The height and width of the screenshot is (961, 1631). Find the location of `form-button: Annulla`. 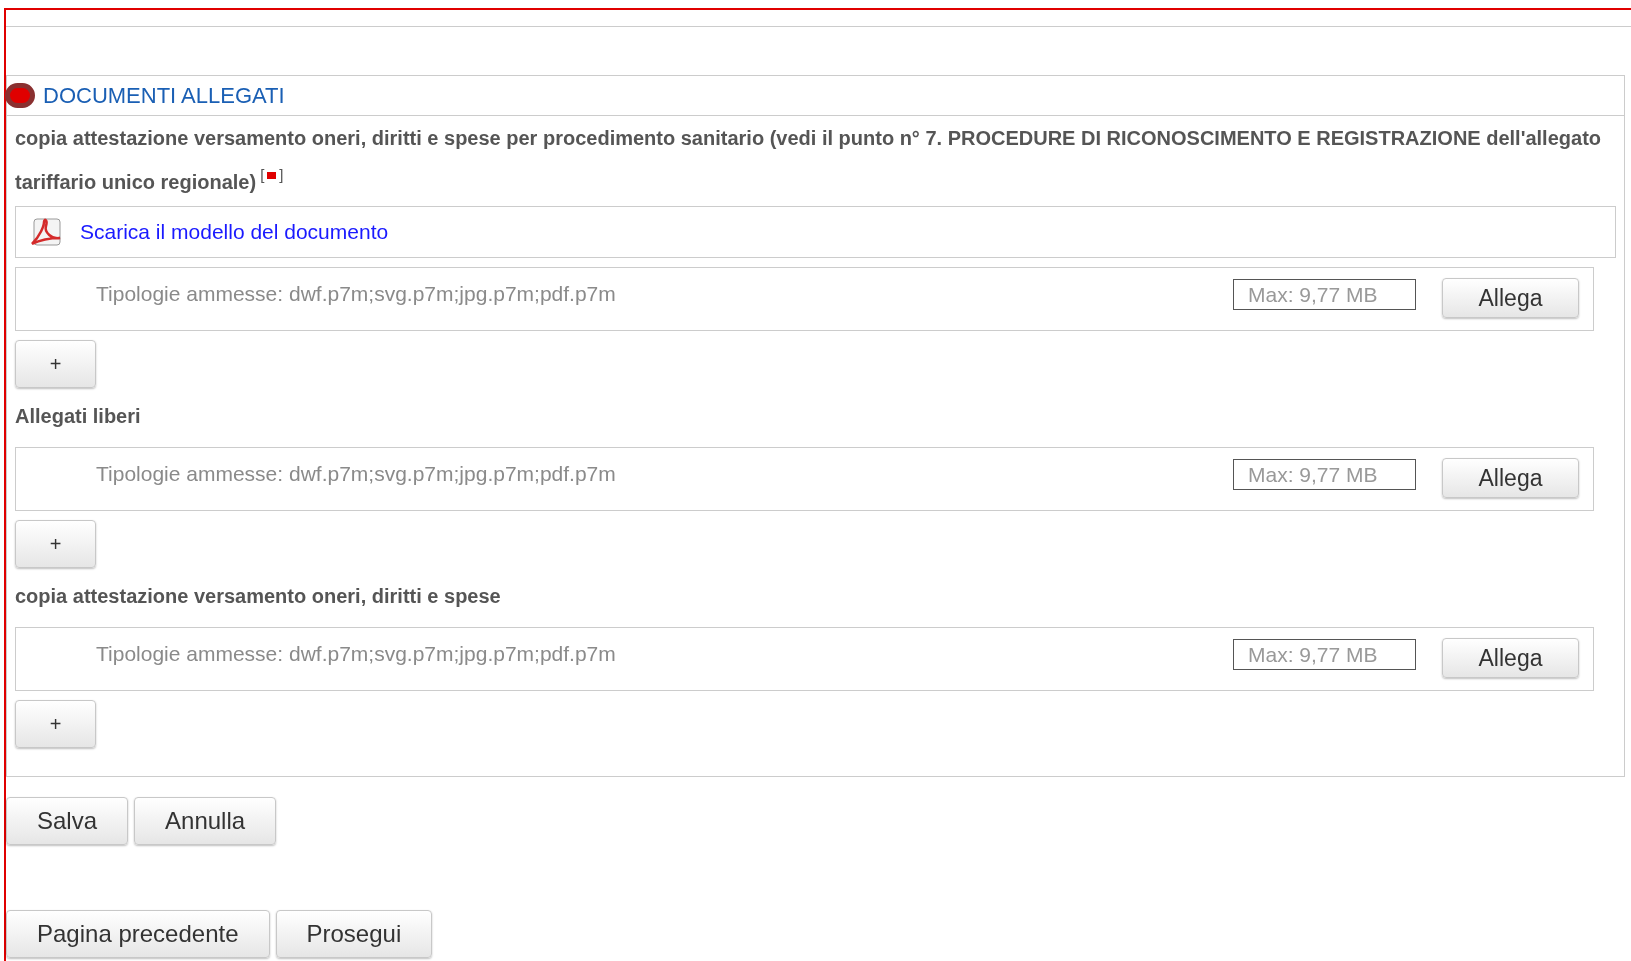

form-button: Annulla is located at coordinates (205, 821).